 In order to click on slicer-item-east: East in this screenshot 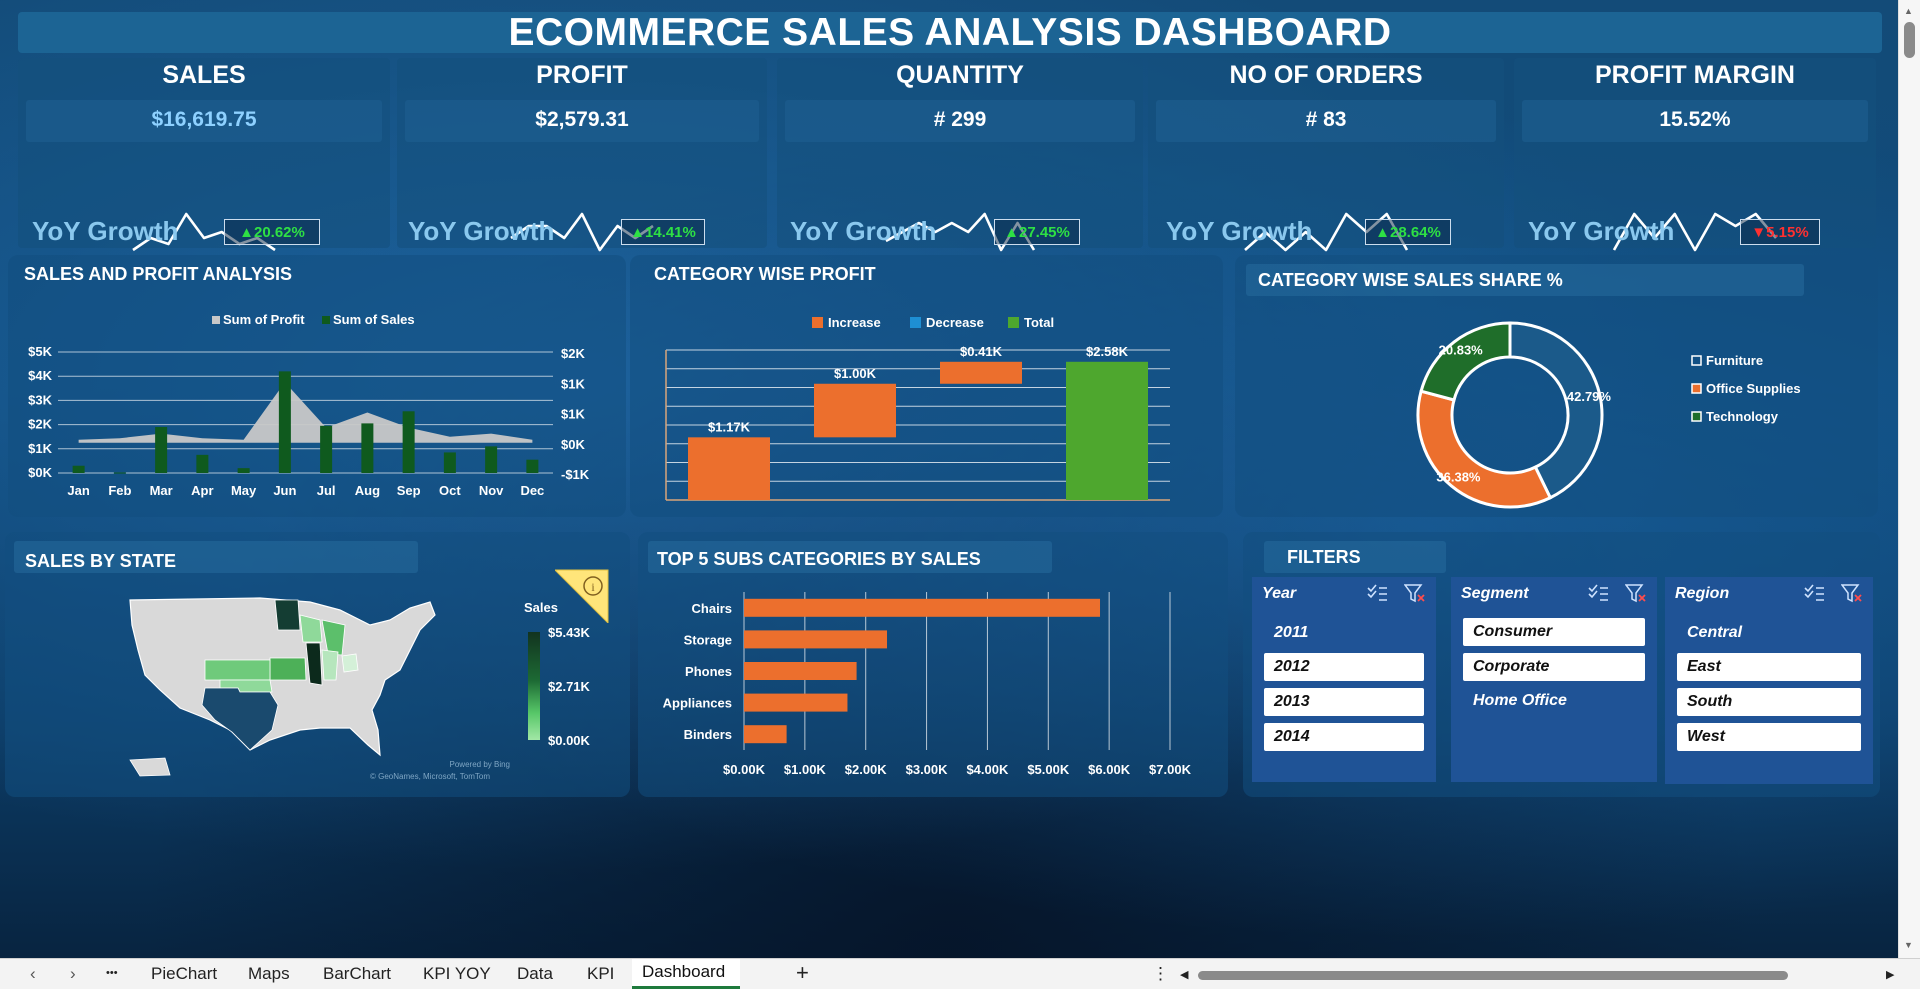, I will do `click(1769, 667)`.